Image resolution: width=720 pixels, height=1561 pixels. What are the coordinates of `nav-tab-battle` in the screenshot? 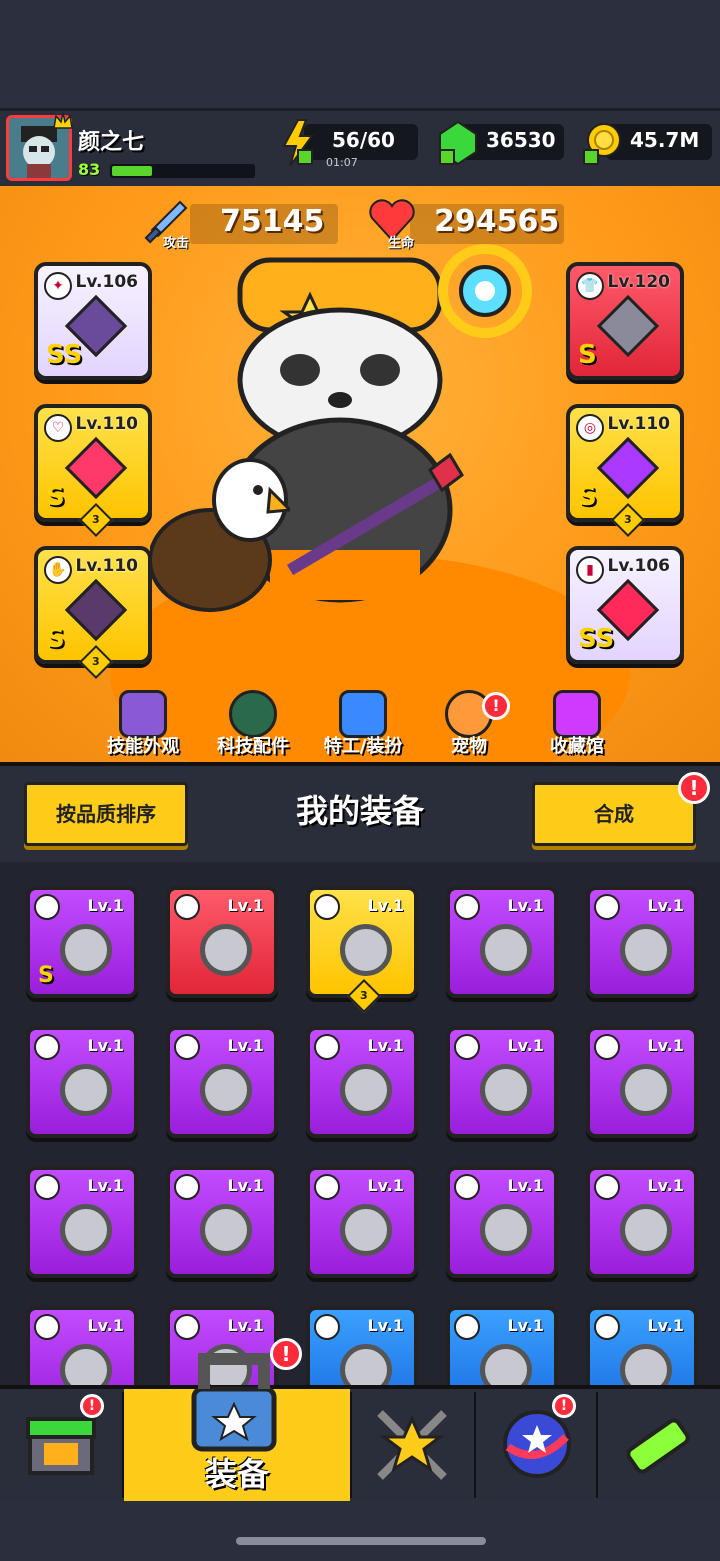 It's located at (413, 1445).